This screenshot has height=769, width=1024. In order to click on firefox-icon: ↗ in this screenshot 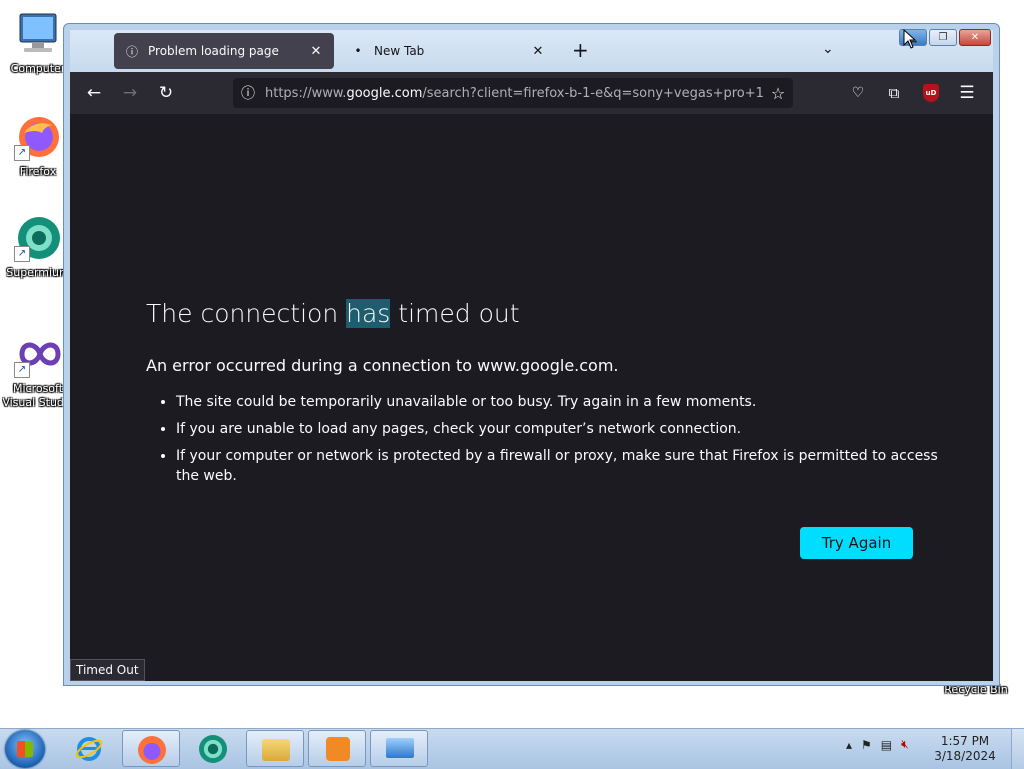, I will do `click(38, 137)`.